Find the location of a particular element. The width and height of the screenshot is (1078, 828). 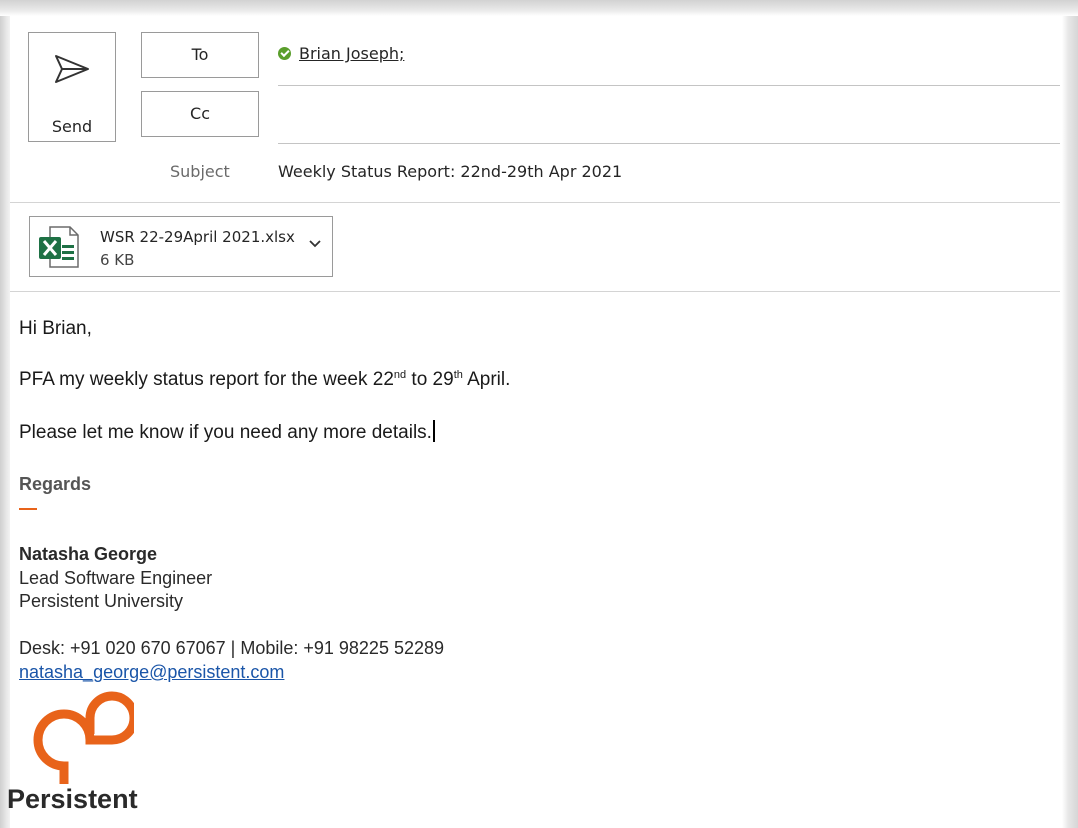

send-button: Send is located at coordinates (72, 87).